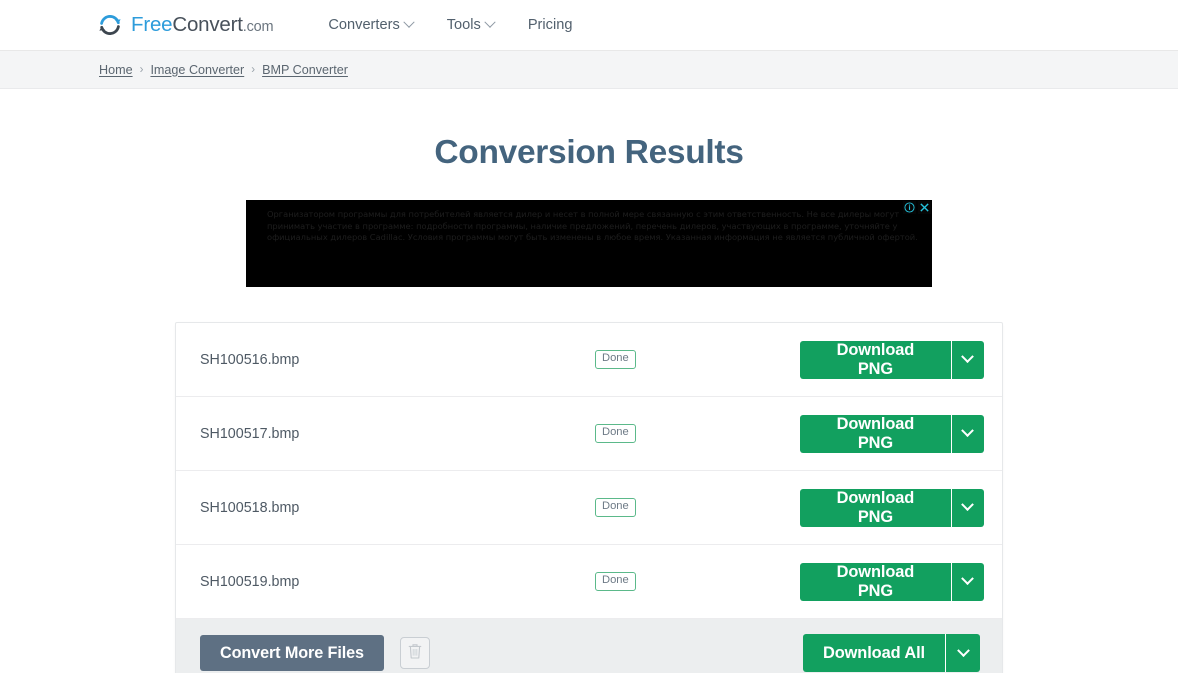 The width and height of the screenshot is (1178, 673). I want to click on adchoices-info-icon, so click(909, 207).